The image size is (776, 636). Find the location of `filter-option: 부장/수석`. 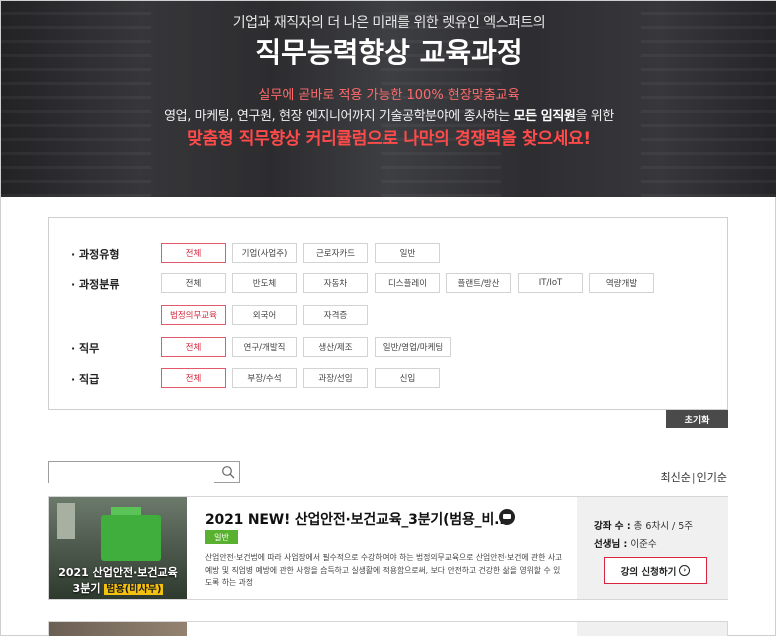

filter-option: 부장/수석 is located at coordinates (264, 378).